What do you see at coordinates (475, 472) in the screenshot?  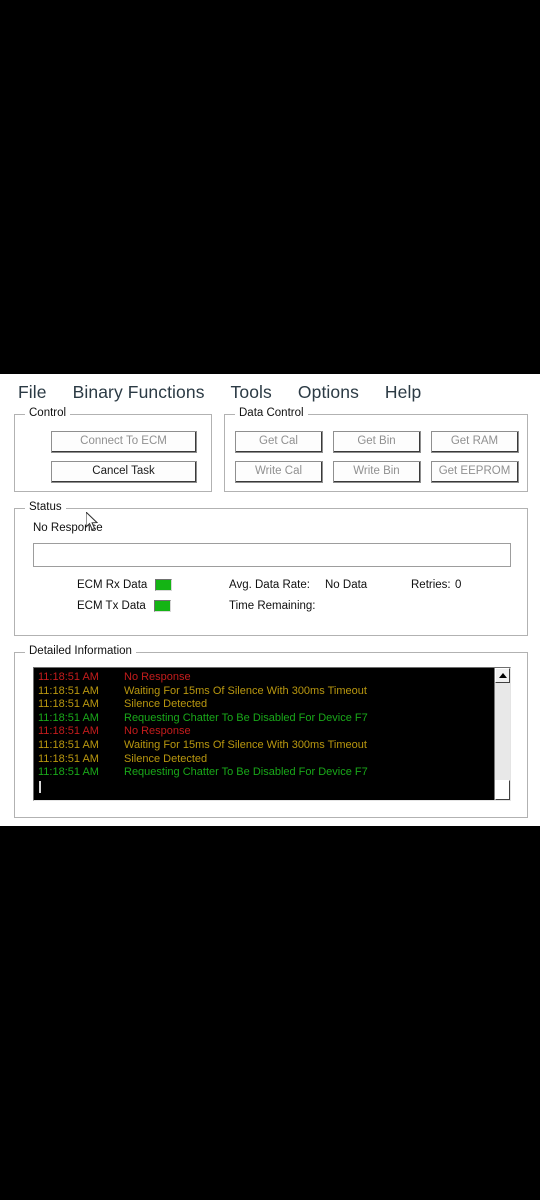 I see `get-eeprom-button: Get EEPROM` at bounding box center [475, 472].